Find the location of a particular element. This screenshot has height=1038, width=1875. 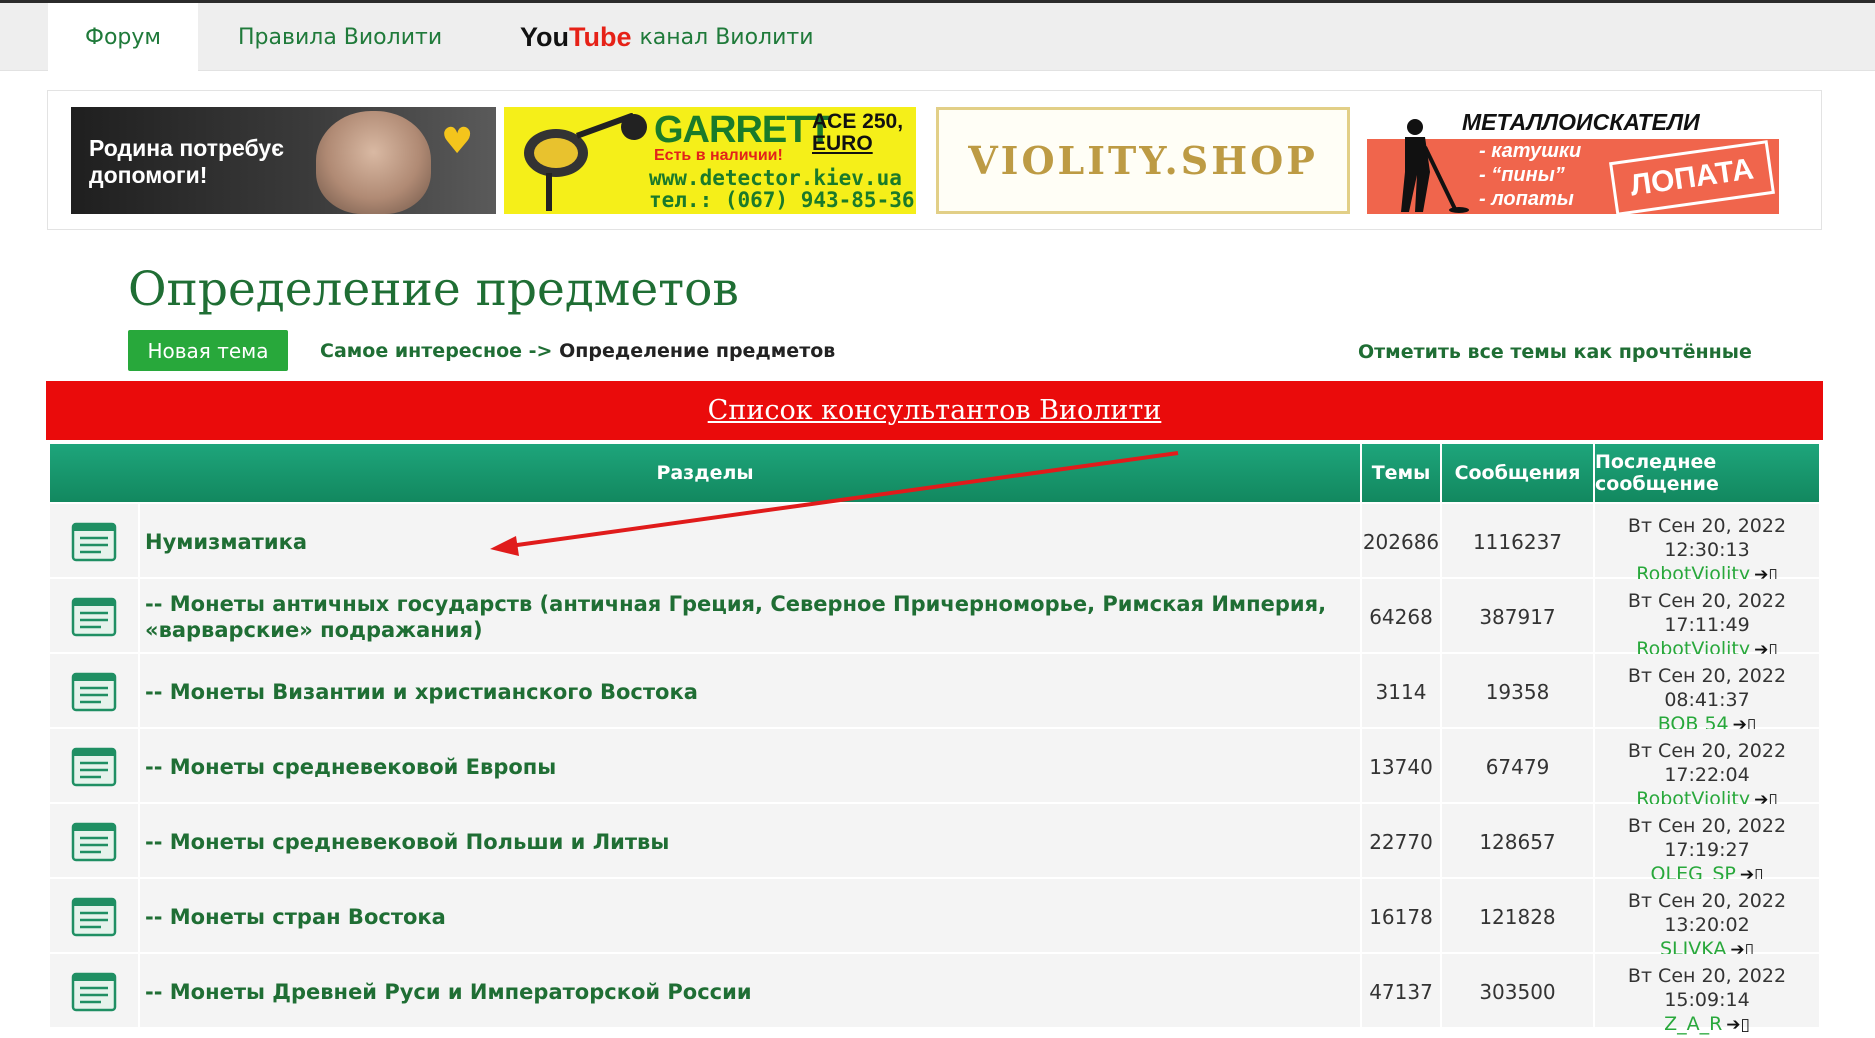

header-topics: Темы is located at coordinates (1400, 473).